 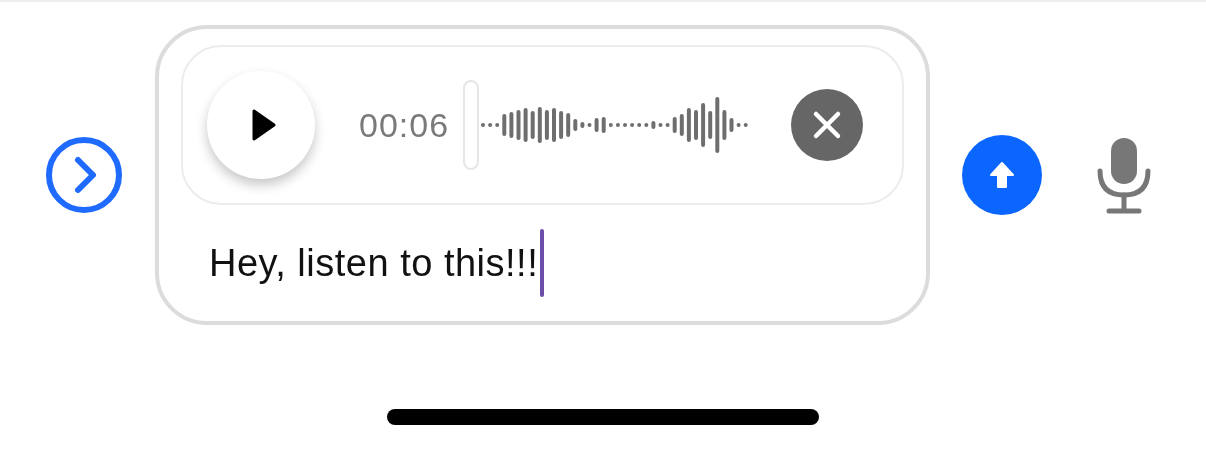 I want to click on arrow-up-icon, so click(x=1002, y=175).